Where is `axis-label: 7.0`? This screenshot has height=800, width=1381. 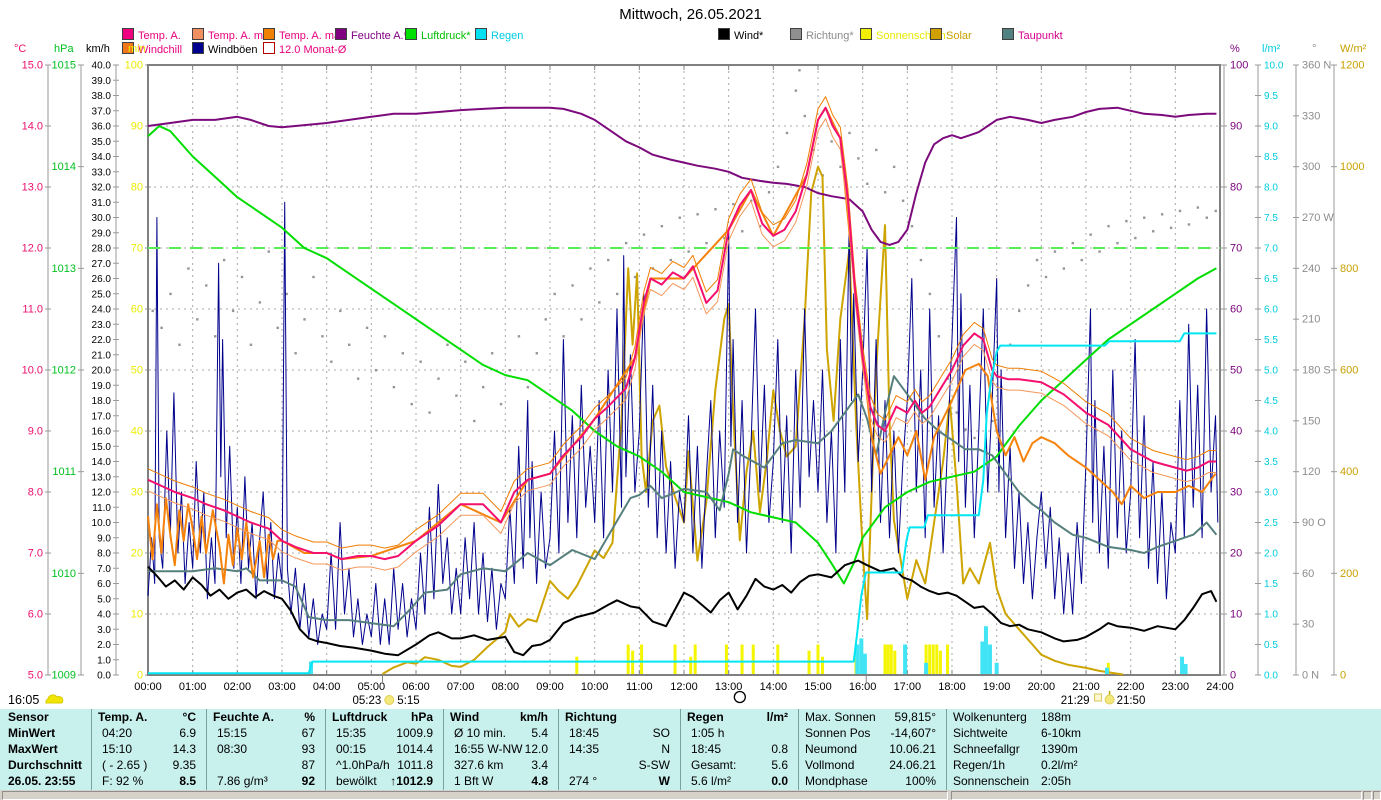 axis-label: 7.0 is located at coordinates (35, 554).